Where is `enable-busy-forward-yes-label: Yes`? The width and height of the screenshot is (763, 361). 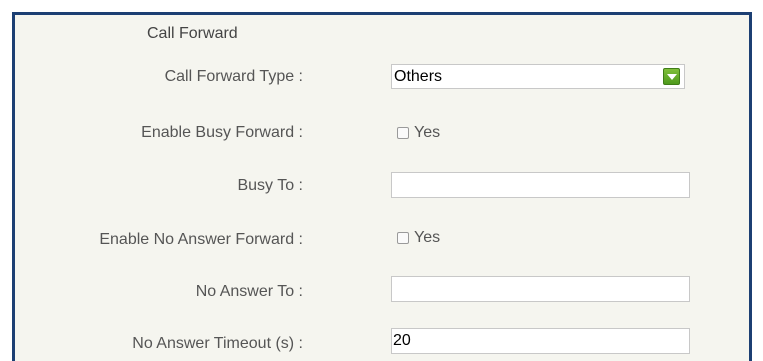
enable-busy-forward-yes-label: Yes is located at coordinates (427, 132).